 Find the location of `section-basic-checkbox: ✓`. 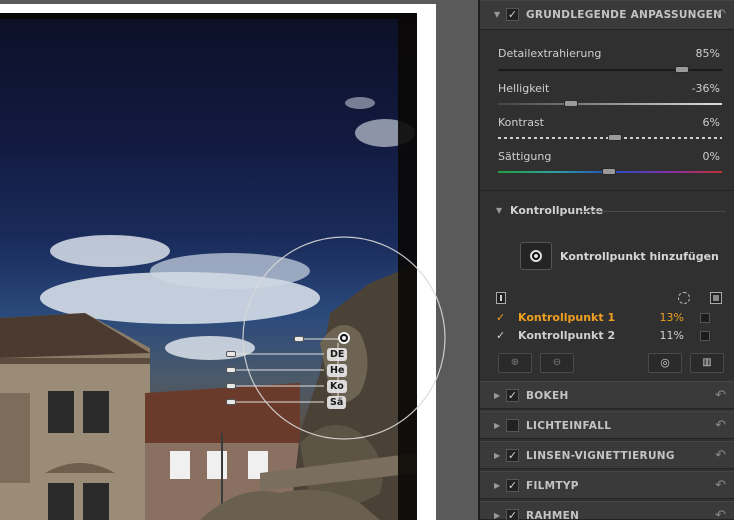

section-basic-checkbox: ✓ is located at coordinates (512, 14).